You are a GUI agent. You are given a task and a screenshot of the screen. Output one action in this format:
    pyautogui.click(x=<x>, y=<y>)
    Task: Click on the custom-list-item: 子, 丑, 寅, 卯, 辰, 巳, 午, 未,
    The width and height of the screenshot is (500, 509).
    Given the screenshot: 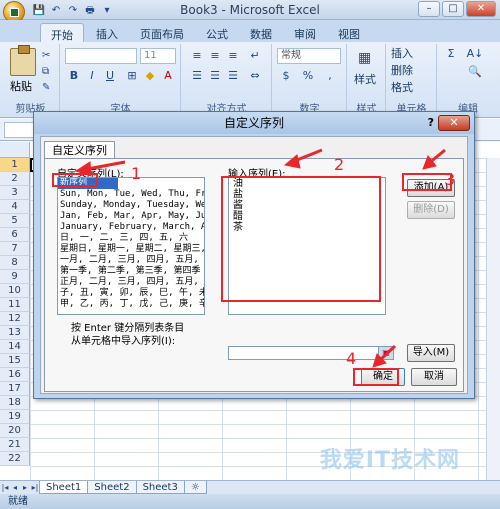 What is the action you would take?
    pyautogui.click(x=131, y=293)
    